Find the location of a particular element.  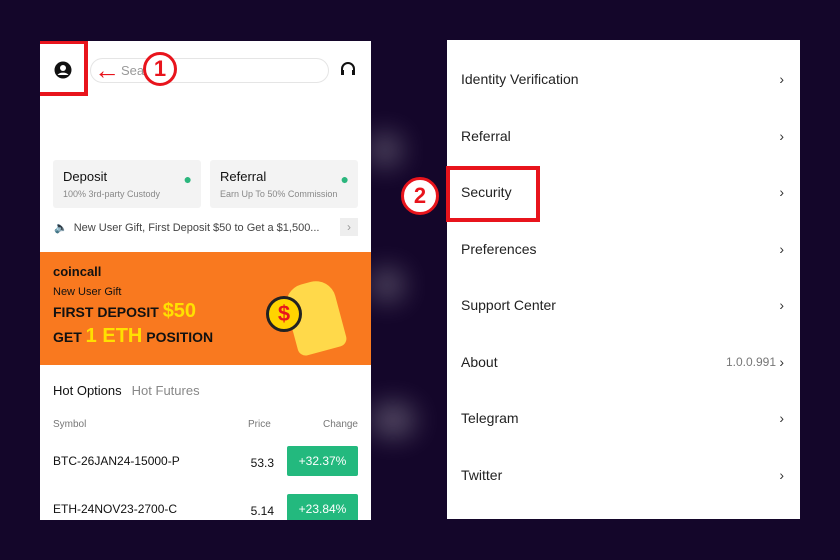

header-symbol: Symbol is located at coordinates (70, 424).